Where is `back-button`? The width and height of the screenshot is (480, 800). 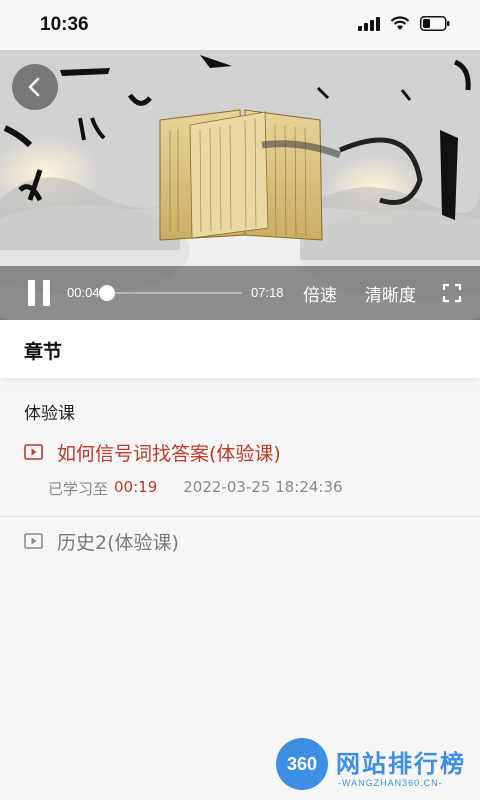
back-button is located at coordinates (35, 87).